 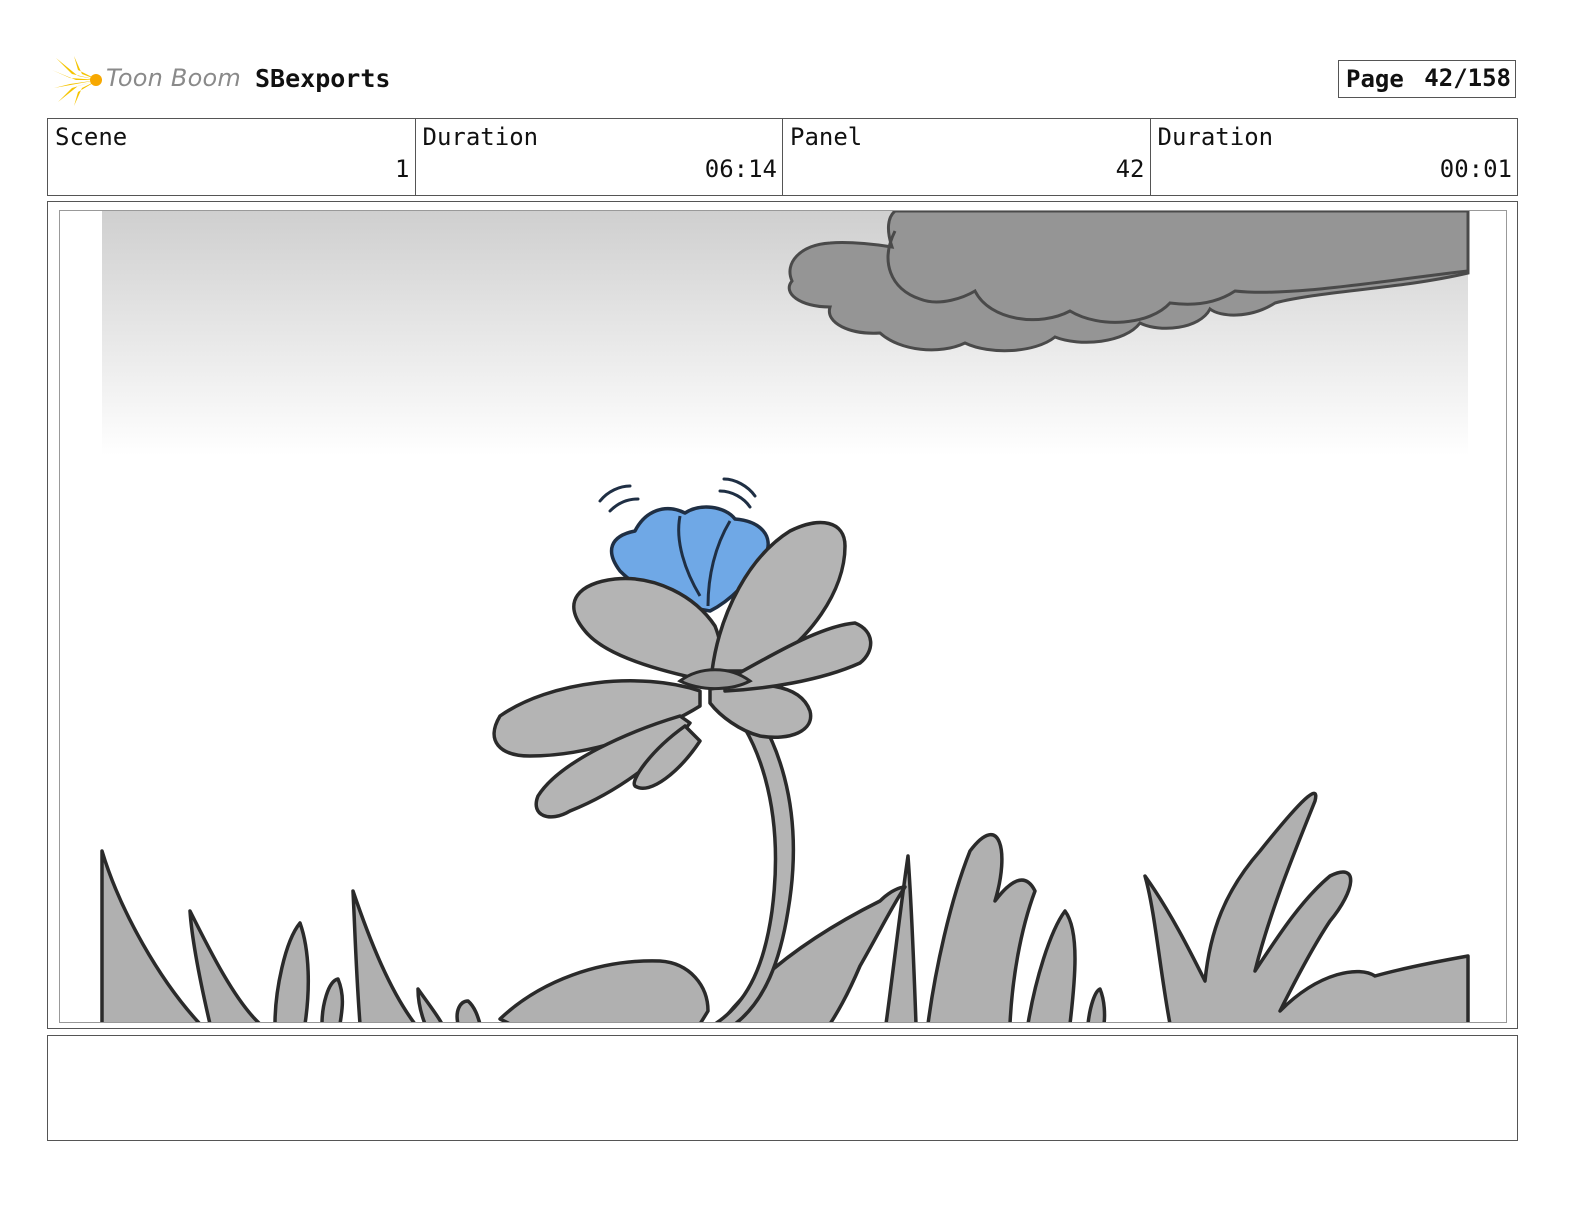 I want to click on page-number: 42/158, so click(x=1467, y=78).